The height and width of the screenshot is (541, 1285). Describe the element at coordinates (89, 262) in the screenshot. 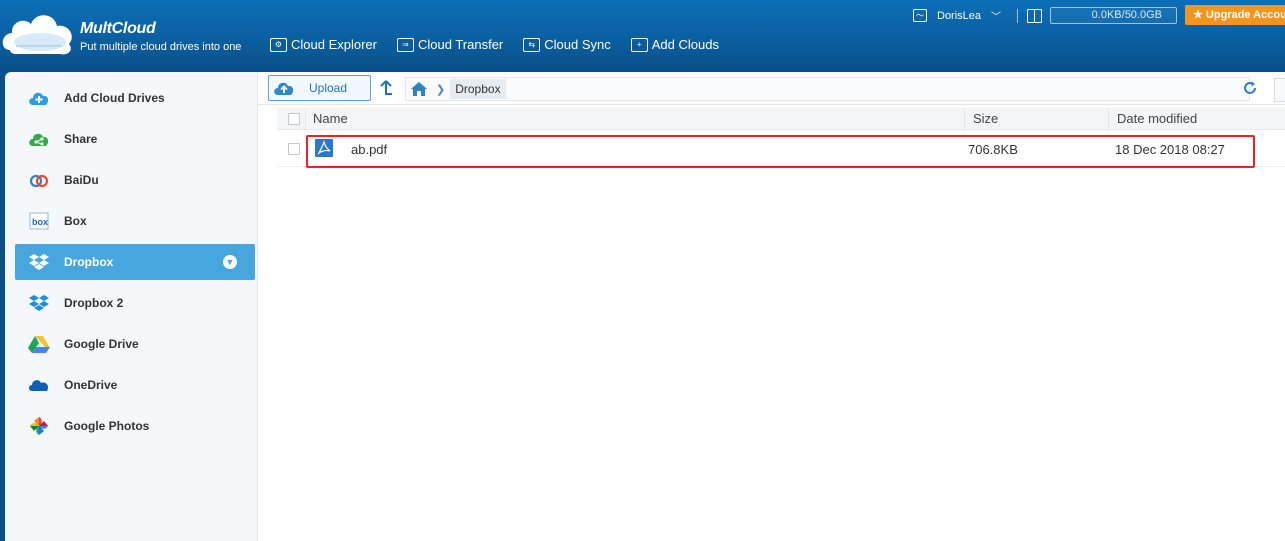

I see `sidebar-item-label: Dropbox` at that location.